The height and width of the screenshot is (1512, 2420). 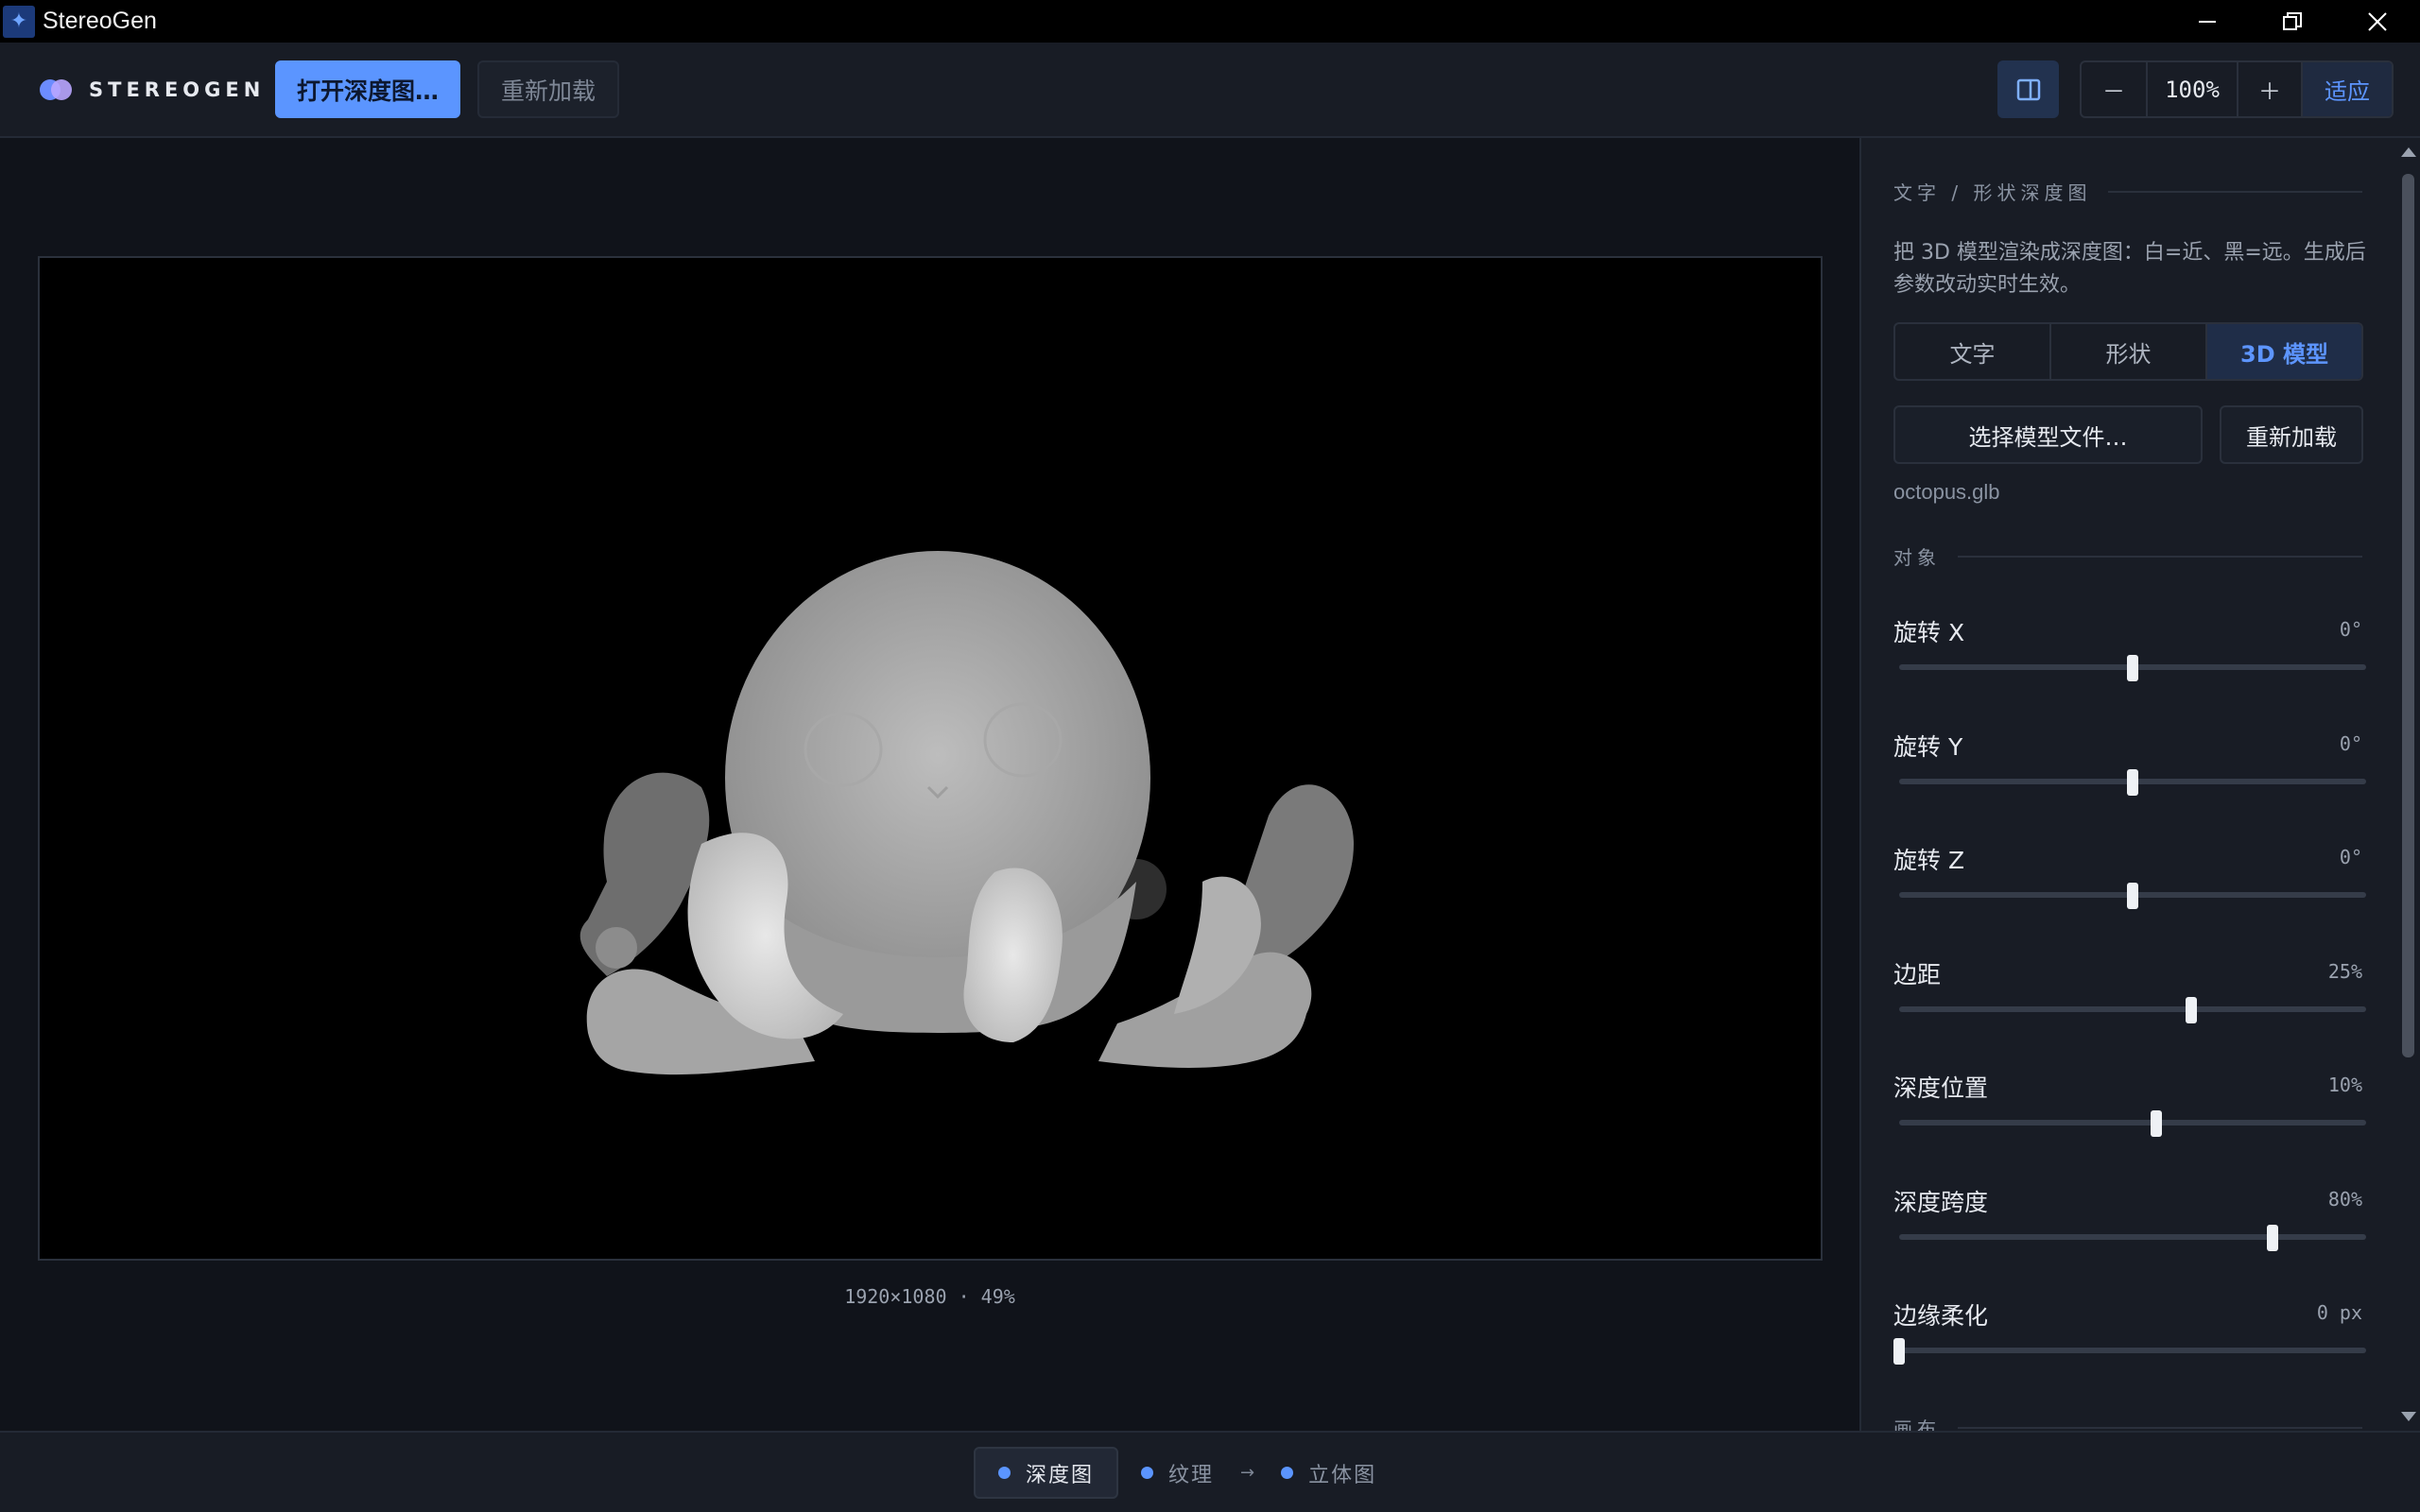 What do you see at coordinates (2207, 21) in the screenshot?
I see `minimize-icon` at bounding box center [2207, 21].